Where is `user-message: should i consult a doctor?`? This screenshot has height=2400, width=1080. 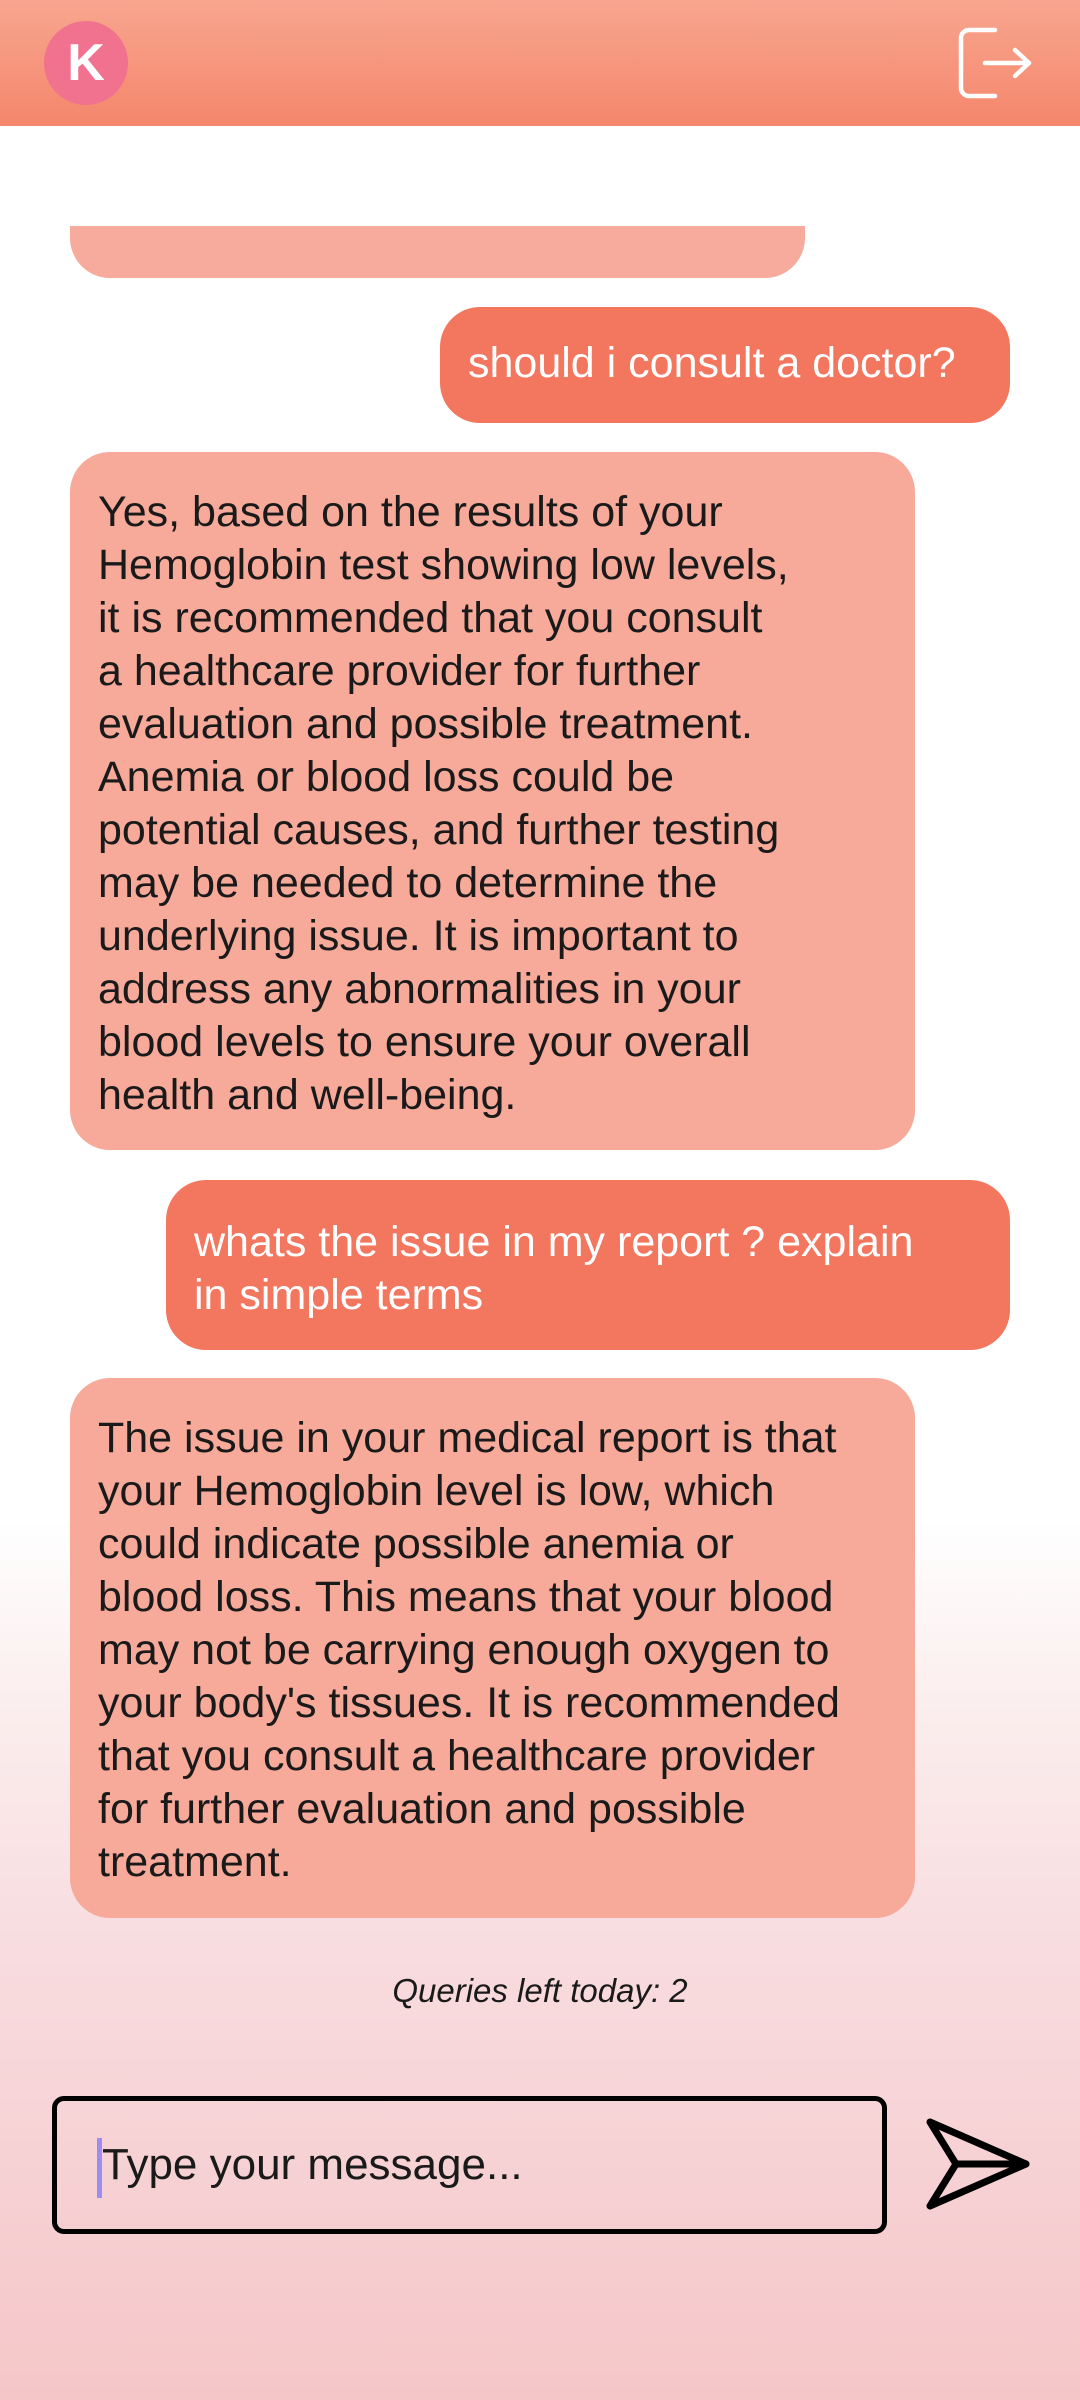
user-message: should i consult a doctor? is located at coordinates (725, 365).